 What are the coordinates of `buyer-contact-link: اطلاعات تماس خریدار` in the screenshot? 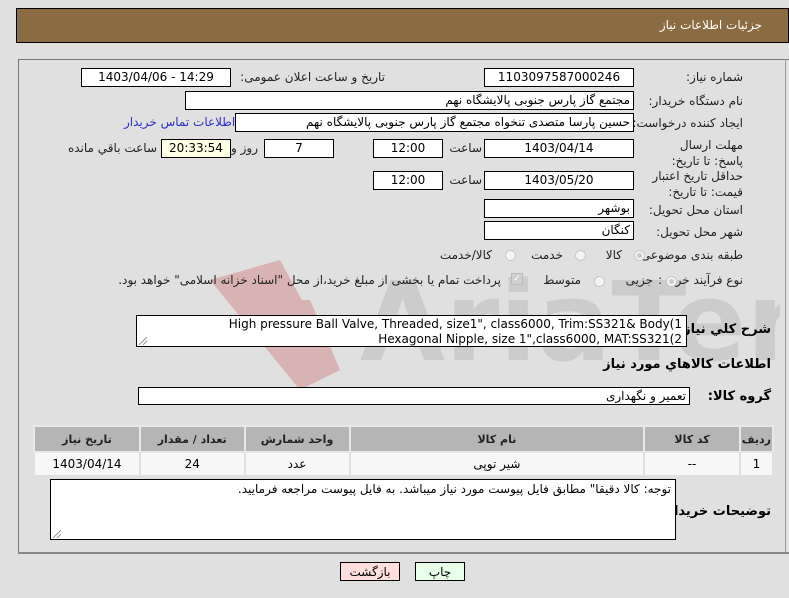 It's located at (179, 122).